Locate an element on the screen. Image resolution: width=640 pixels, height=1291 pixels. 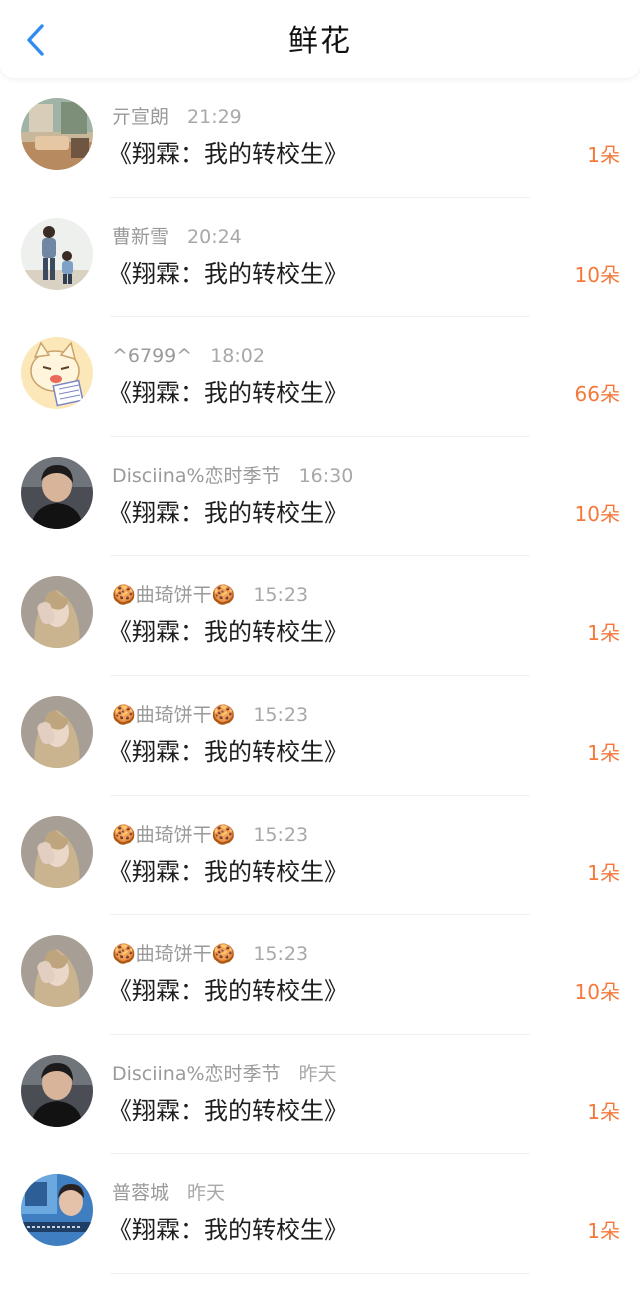
flower-count: 66朵 is located at coordinates (597, 394).